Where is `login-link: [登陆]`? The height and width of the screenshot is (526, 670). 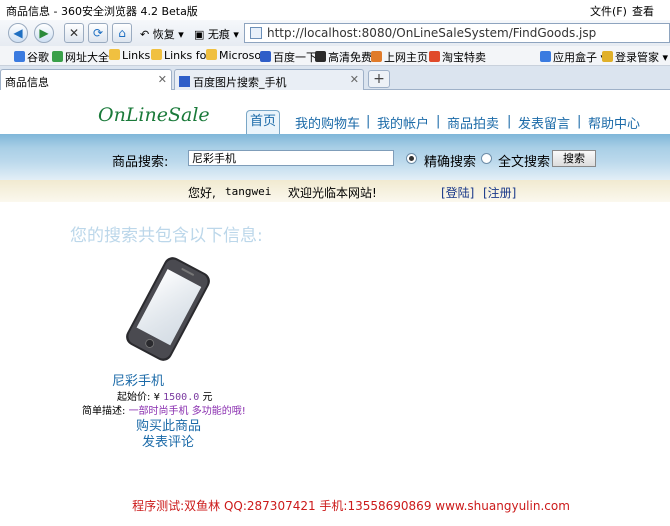
login-link: [登陆] is located at coordinates (457, 192).